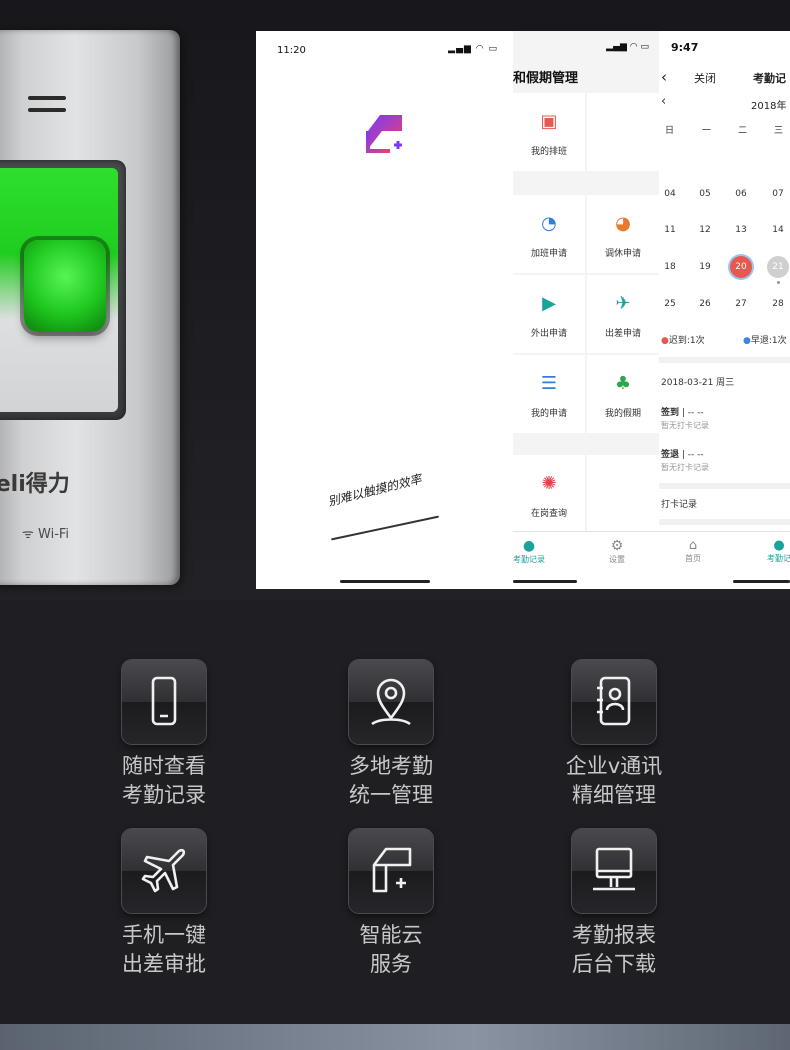 This screenshot has height=1050, width=790. What do you see at coordinates (164, 949) in the screenshot?
I see `feature-label: 手机一键 出差审批` at bounding box center [164, 949].